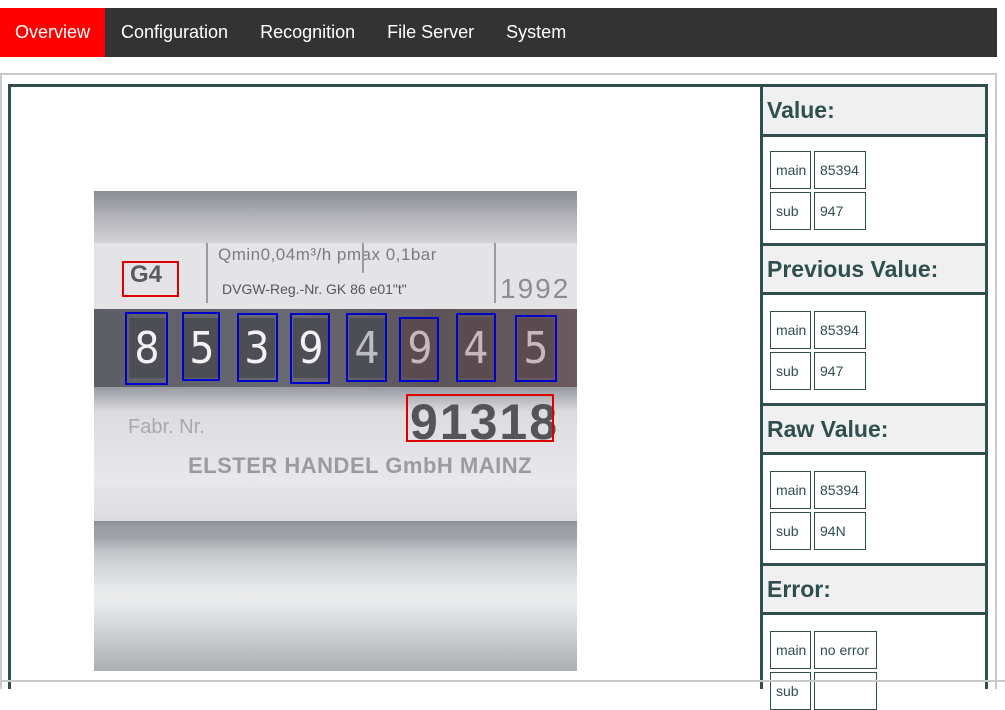 Image resolution: width=1005 pixels, height=710 pixels. What do you see at coordinates (874, 112) in the screenshot?
I see `value-heading: Value:` at bounding box center [874, 112].